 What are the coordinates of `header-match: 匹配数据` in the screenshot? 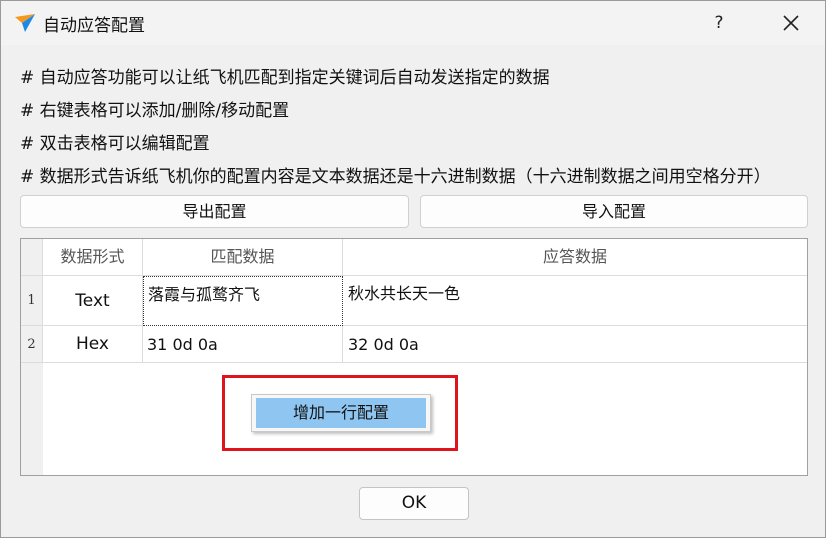 It's located at (243, 257).